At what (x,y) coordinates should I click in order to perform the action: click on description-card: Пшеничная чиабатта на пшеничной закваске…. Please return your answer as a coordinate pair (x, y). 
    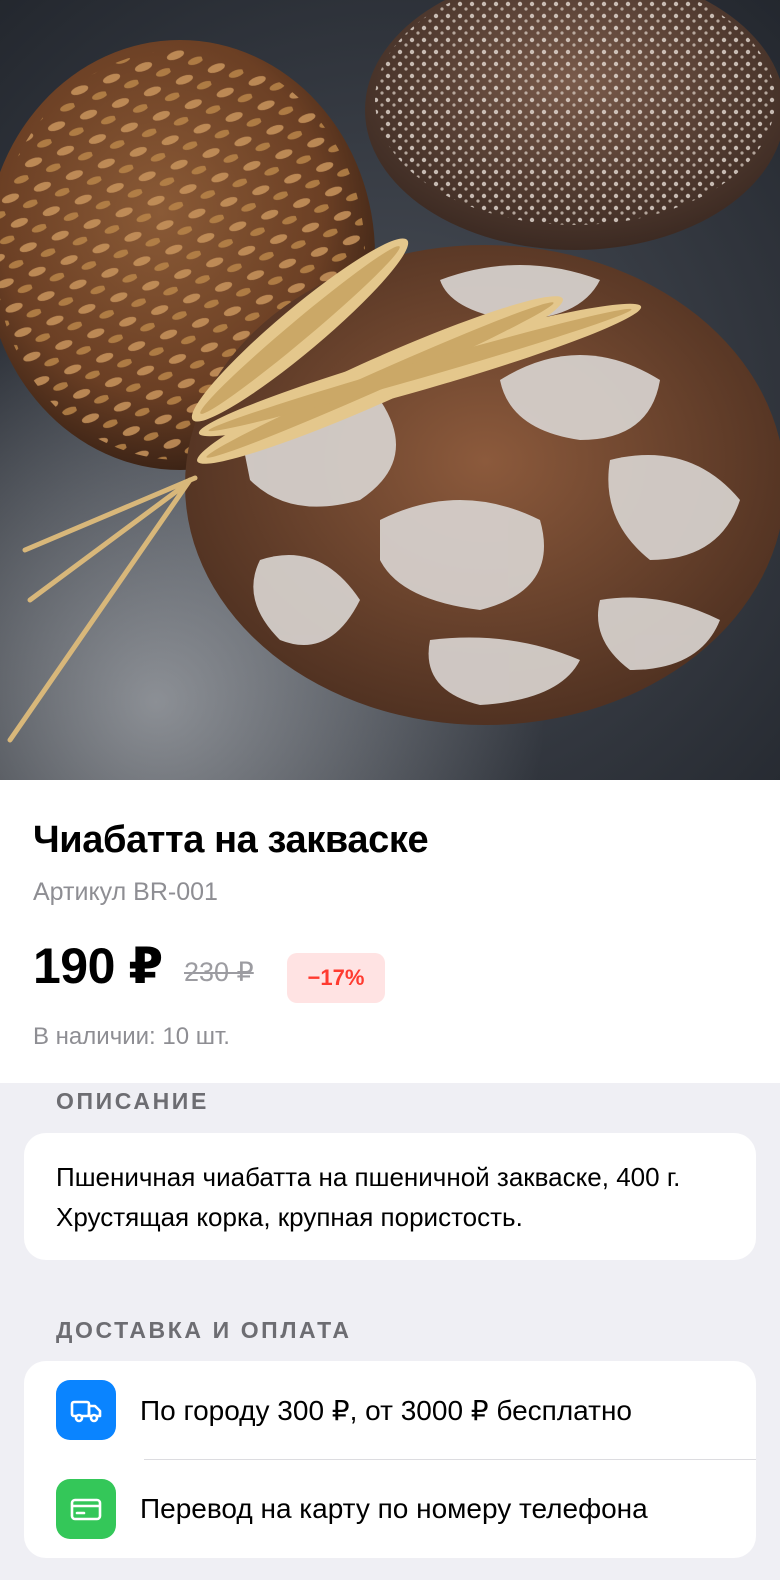
    Looking at the image, I should click on (390, 1196).